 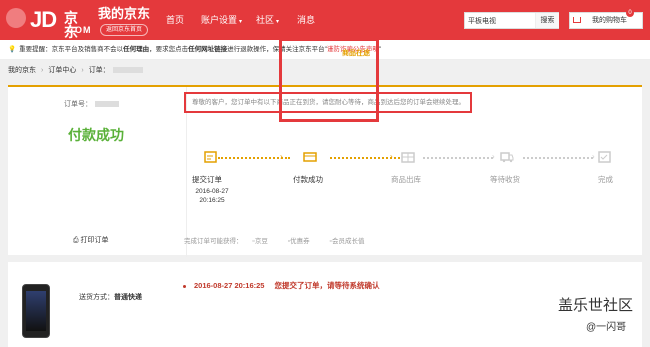 I want to click on cart-label: 我的购物车, so click(x=609, y=20).